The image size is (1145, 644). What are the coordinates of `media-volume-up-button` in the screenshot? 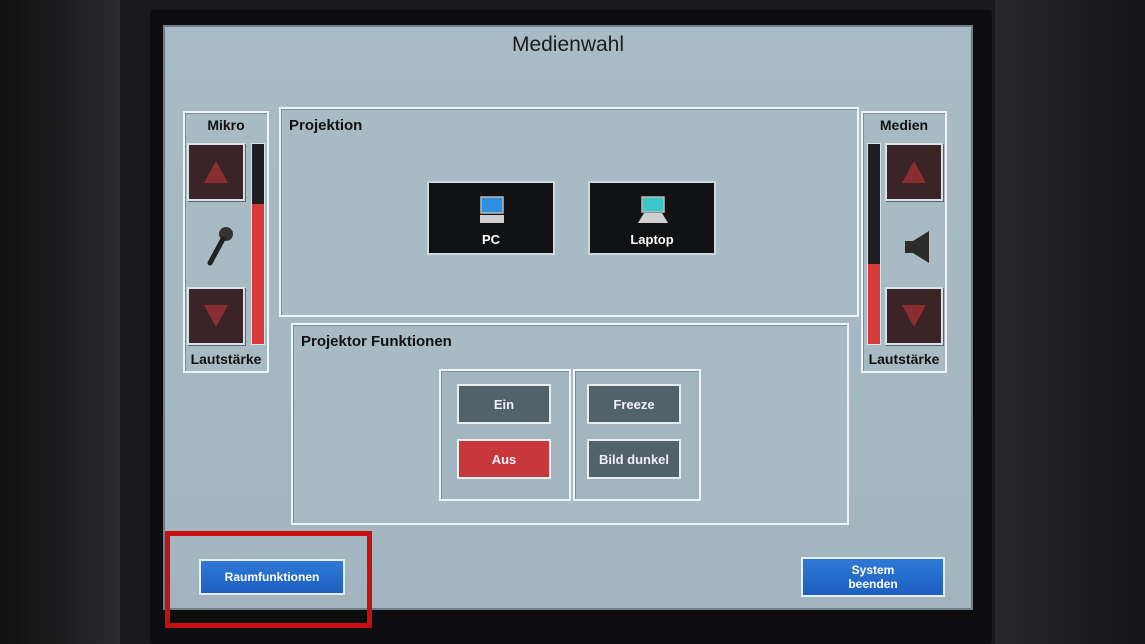 It's located at (914, 172).